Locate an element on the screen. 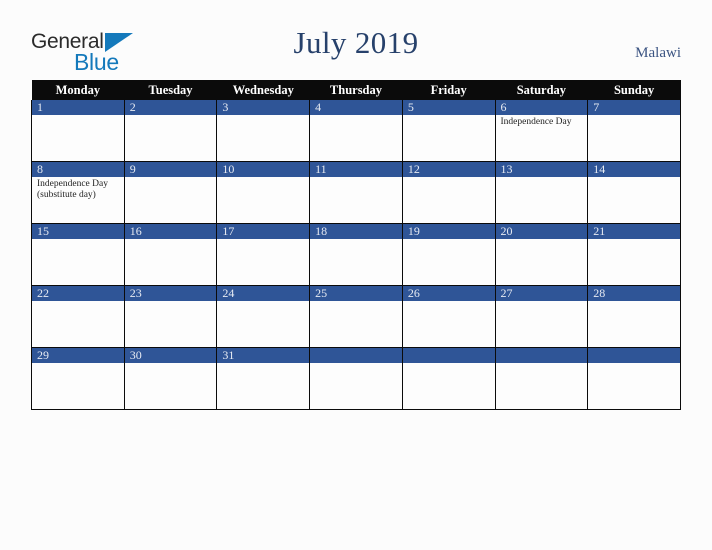  weekday-header-monday: Monday is located at coordinates (78, 90).